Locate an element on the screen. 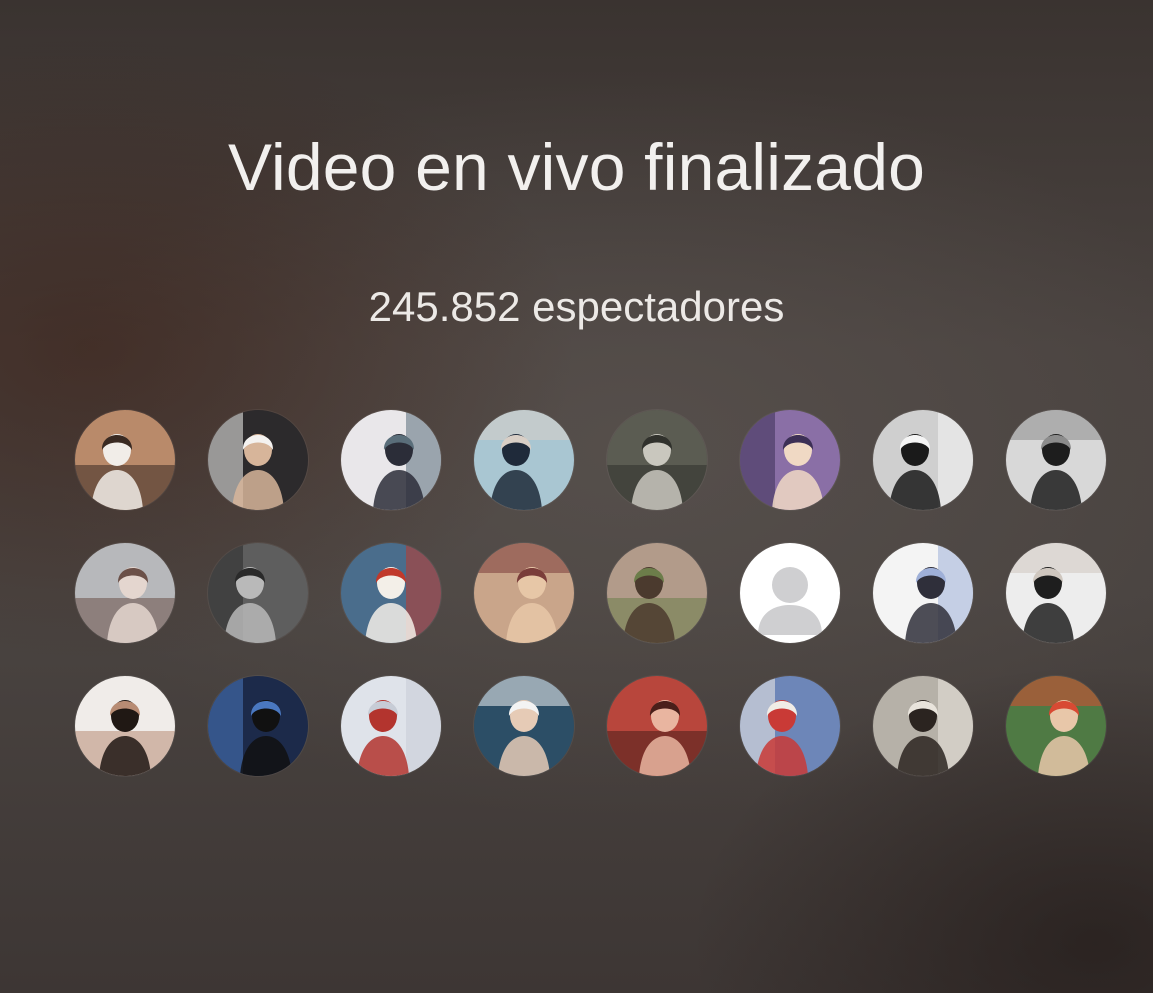  viewer-count: 245.852 espectadores is located at coordinates (576, 306).